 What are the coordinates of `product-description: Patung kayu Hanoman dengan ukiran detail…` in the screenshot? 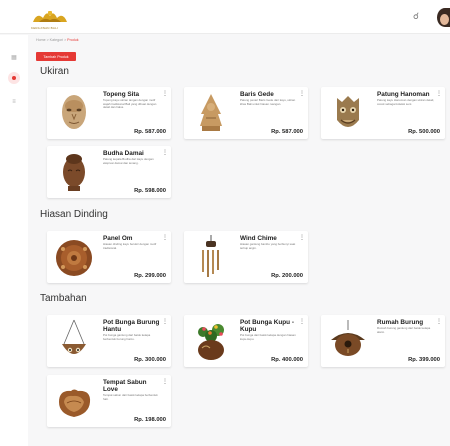 It's located at (406, 102).